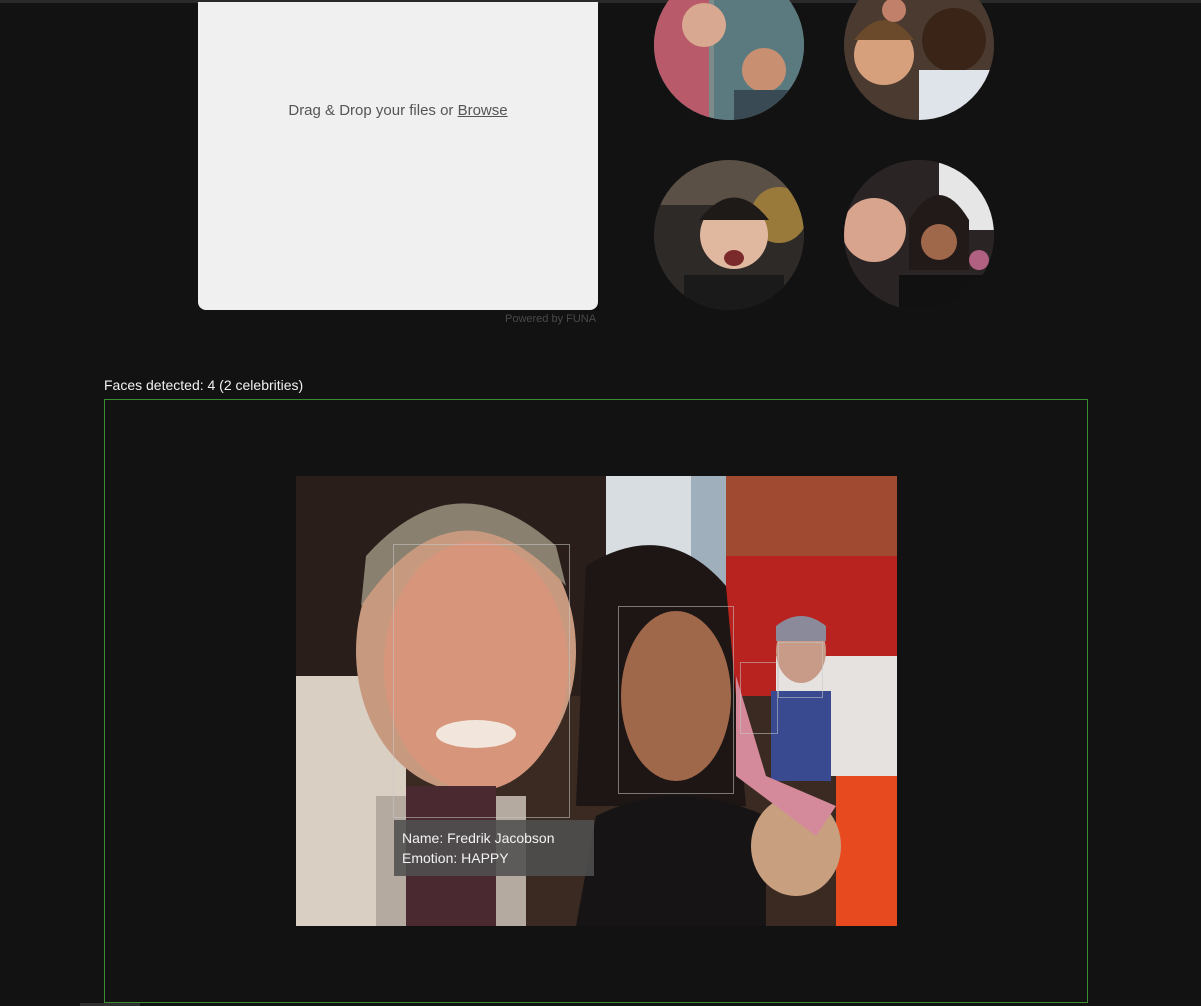 The image size is (1201, 1006). What do you see at coordinates (204, 385) in the screenshot?
I see `faces-detected-label: Faces detected: 4 (2 celebrities)` at bounding box center [204, 385].